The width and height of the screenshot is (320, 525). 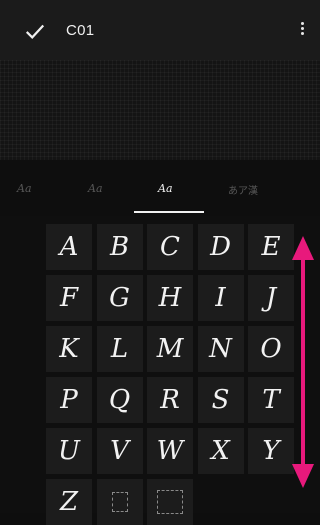 I want to click on font-style-tabs: Aa Aa Aa あア漢, so click(x=160, y=193).